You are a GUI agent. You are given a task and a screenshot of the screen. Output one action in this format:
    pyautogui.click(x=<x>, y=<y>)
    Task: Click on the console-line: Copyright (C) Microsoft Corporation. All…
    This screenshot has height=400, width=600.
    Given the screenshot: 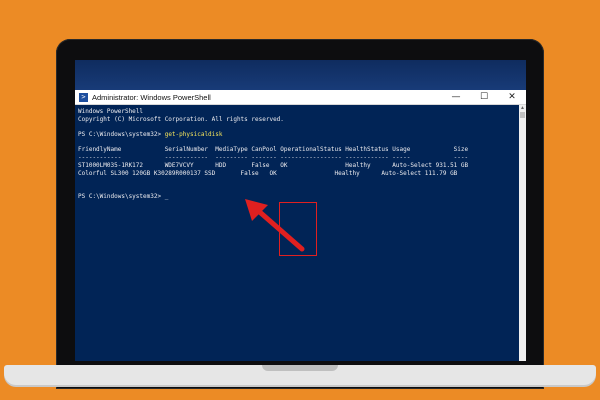 What is the action you would take?
    pyautogui.click(x=181, y=119)
    